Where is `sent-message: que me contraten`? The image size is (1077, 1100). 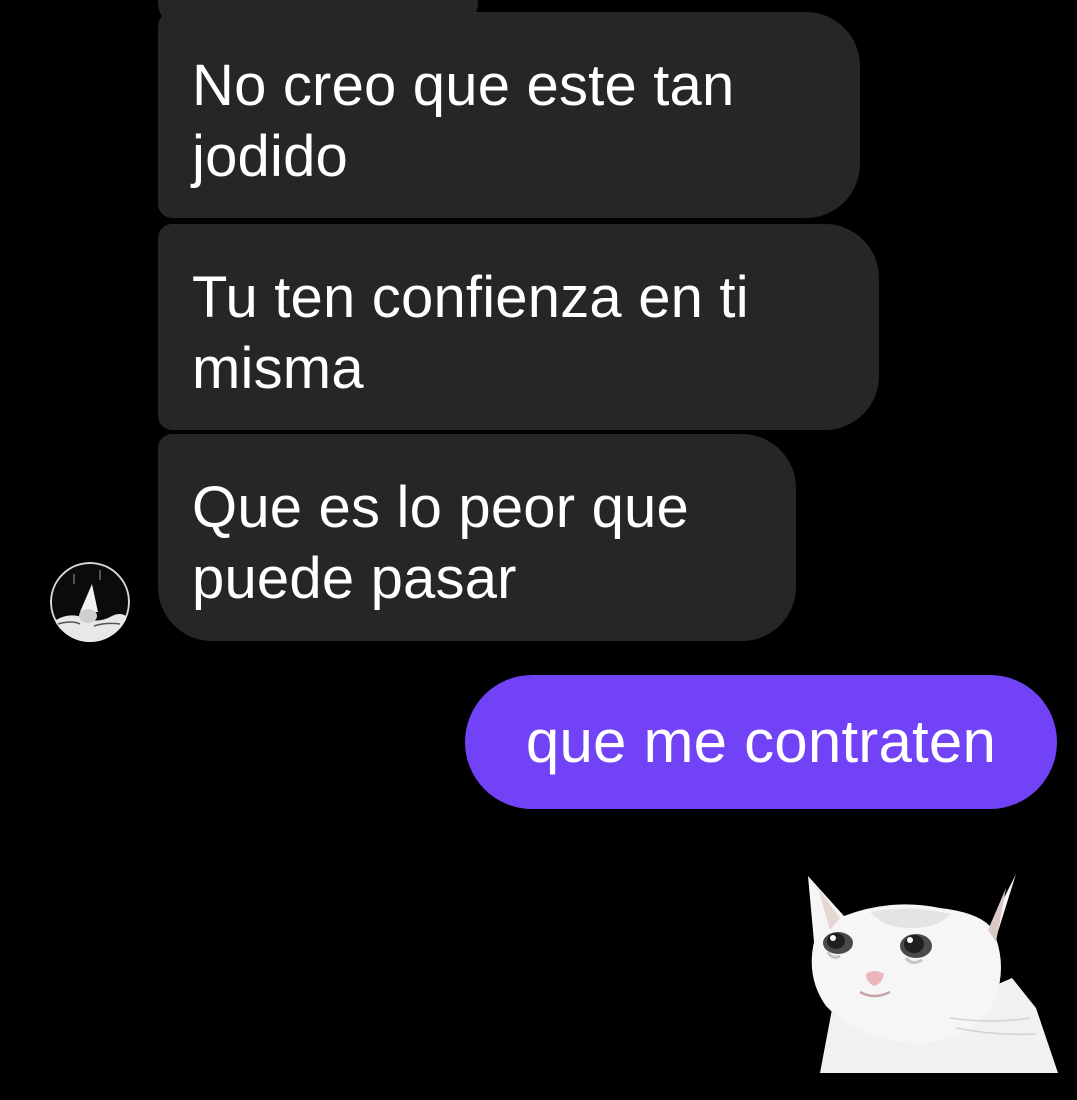
sent-message: que me contraten is located at coordinates (761, 742).